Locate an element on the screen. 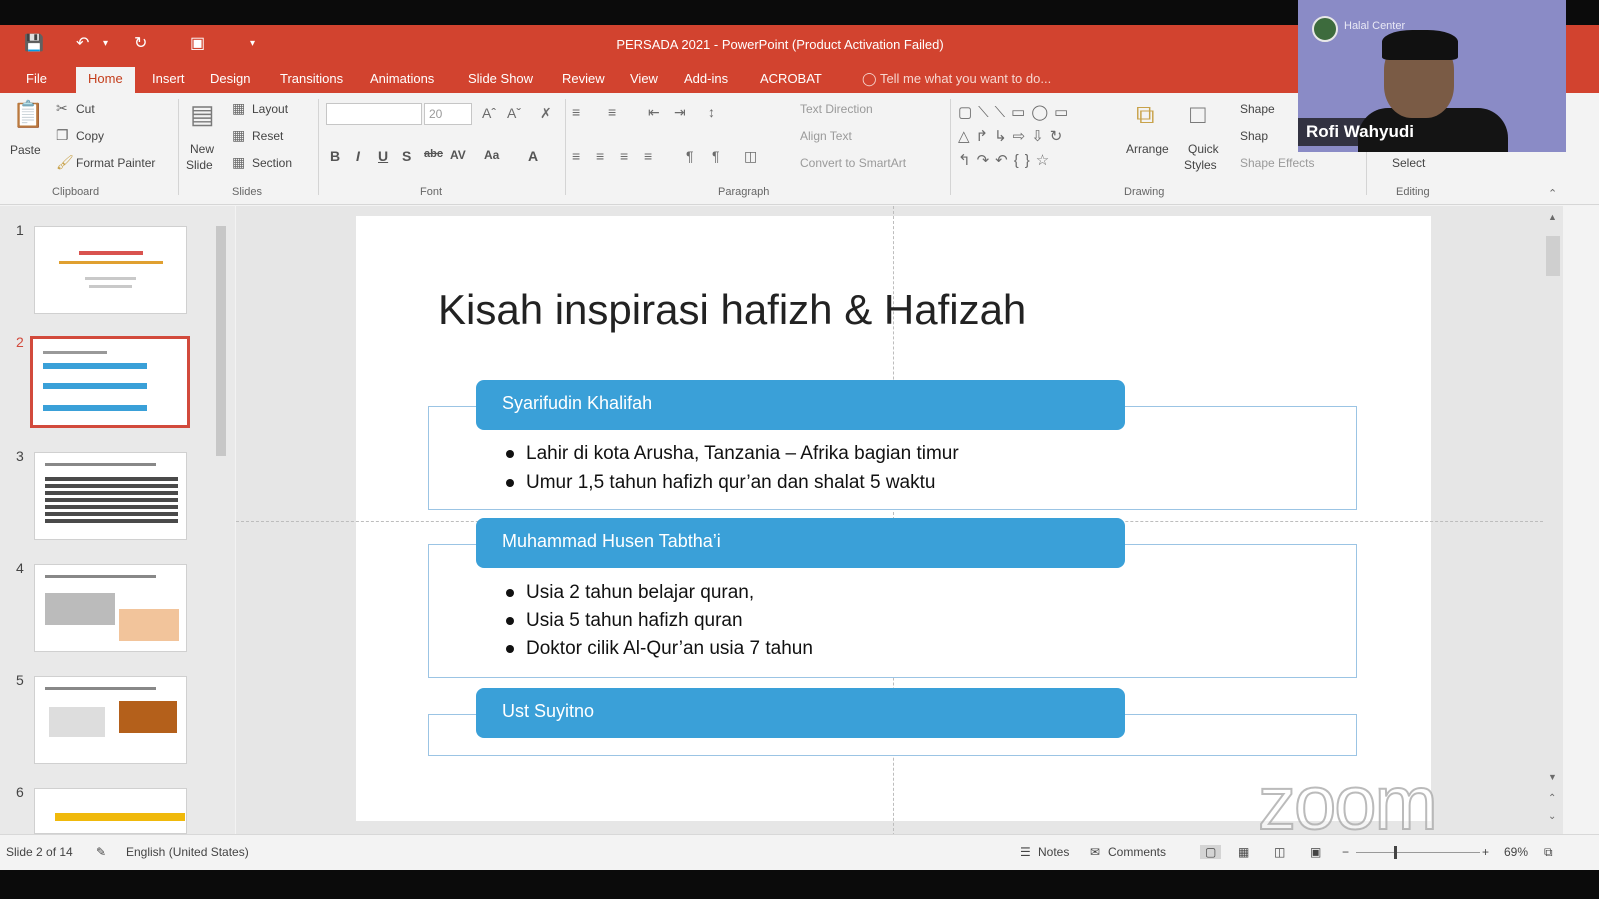  slide-sorter-icon: ▦ is located at coordinates (1243, 852).